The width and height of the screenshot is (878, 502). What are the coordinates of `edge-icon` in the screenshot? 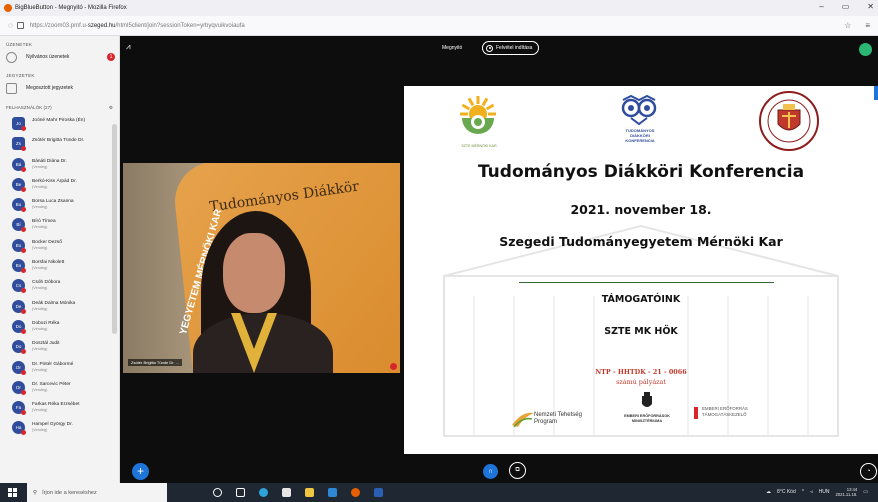 It's located at (263, 492).